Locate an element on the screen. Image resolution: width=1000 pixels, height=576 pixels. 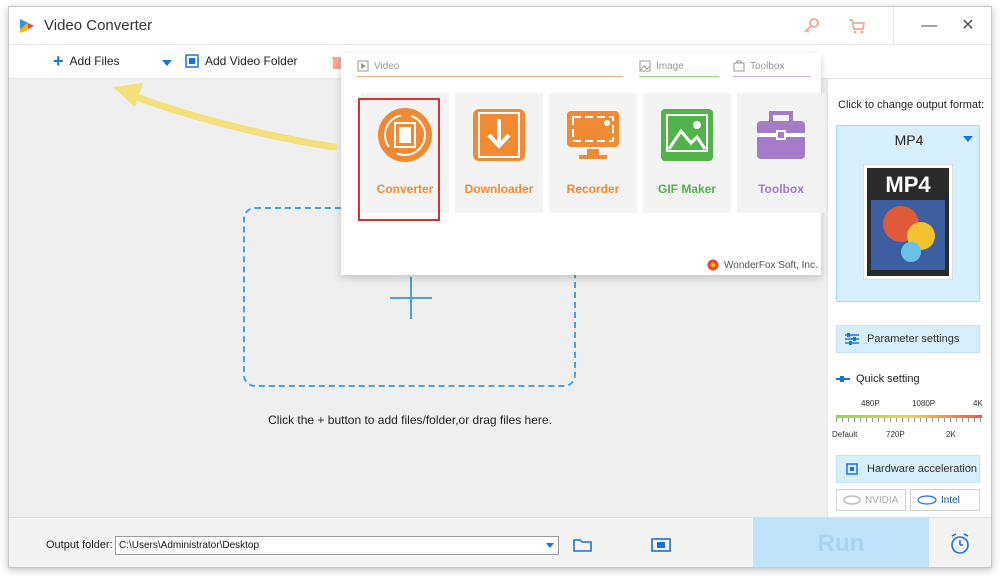
title-separator is located at coordinates (893, 26).